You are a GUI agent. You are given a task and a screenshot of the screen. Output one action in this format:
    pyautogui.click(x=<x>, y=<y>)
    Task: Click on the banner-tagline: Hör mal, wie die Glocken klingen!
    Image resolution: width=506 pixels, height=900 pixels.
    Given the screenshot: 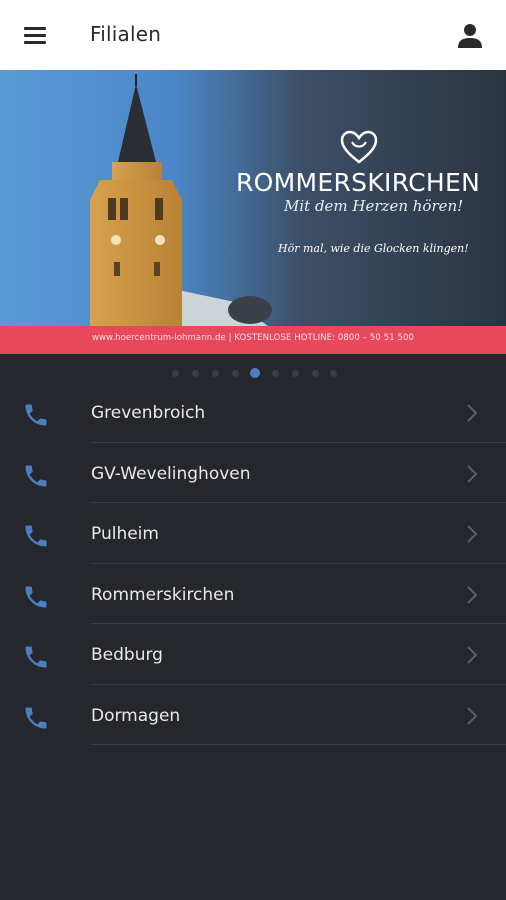 What is the action you would take?
    pyautogui.click(x=373, y=248)
    